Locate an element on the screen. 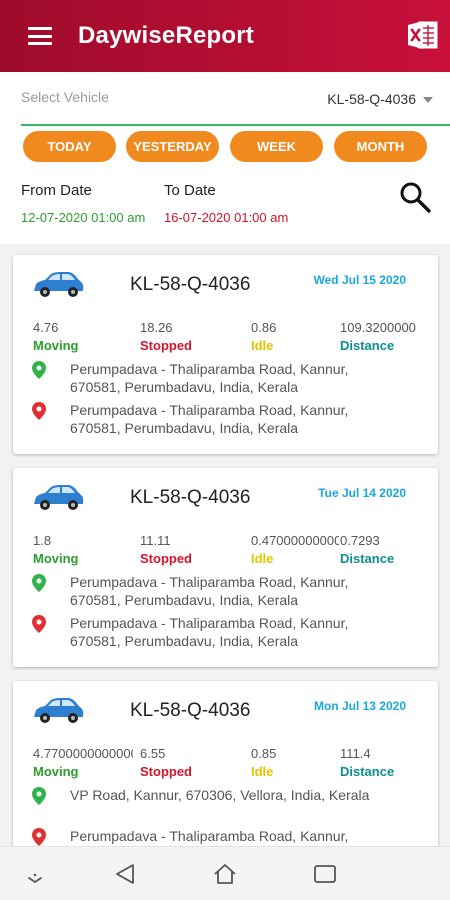 The image size is (450, 900). idle-value: 0.85 is located at coordinates (264, 753).